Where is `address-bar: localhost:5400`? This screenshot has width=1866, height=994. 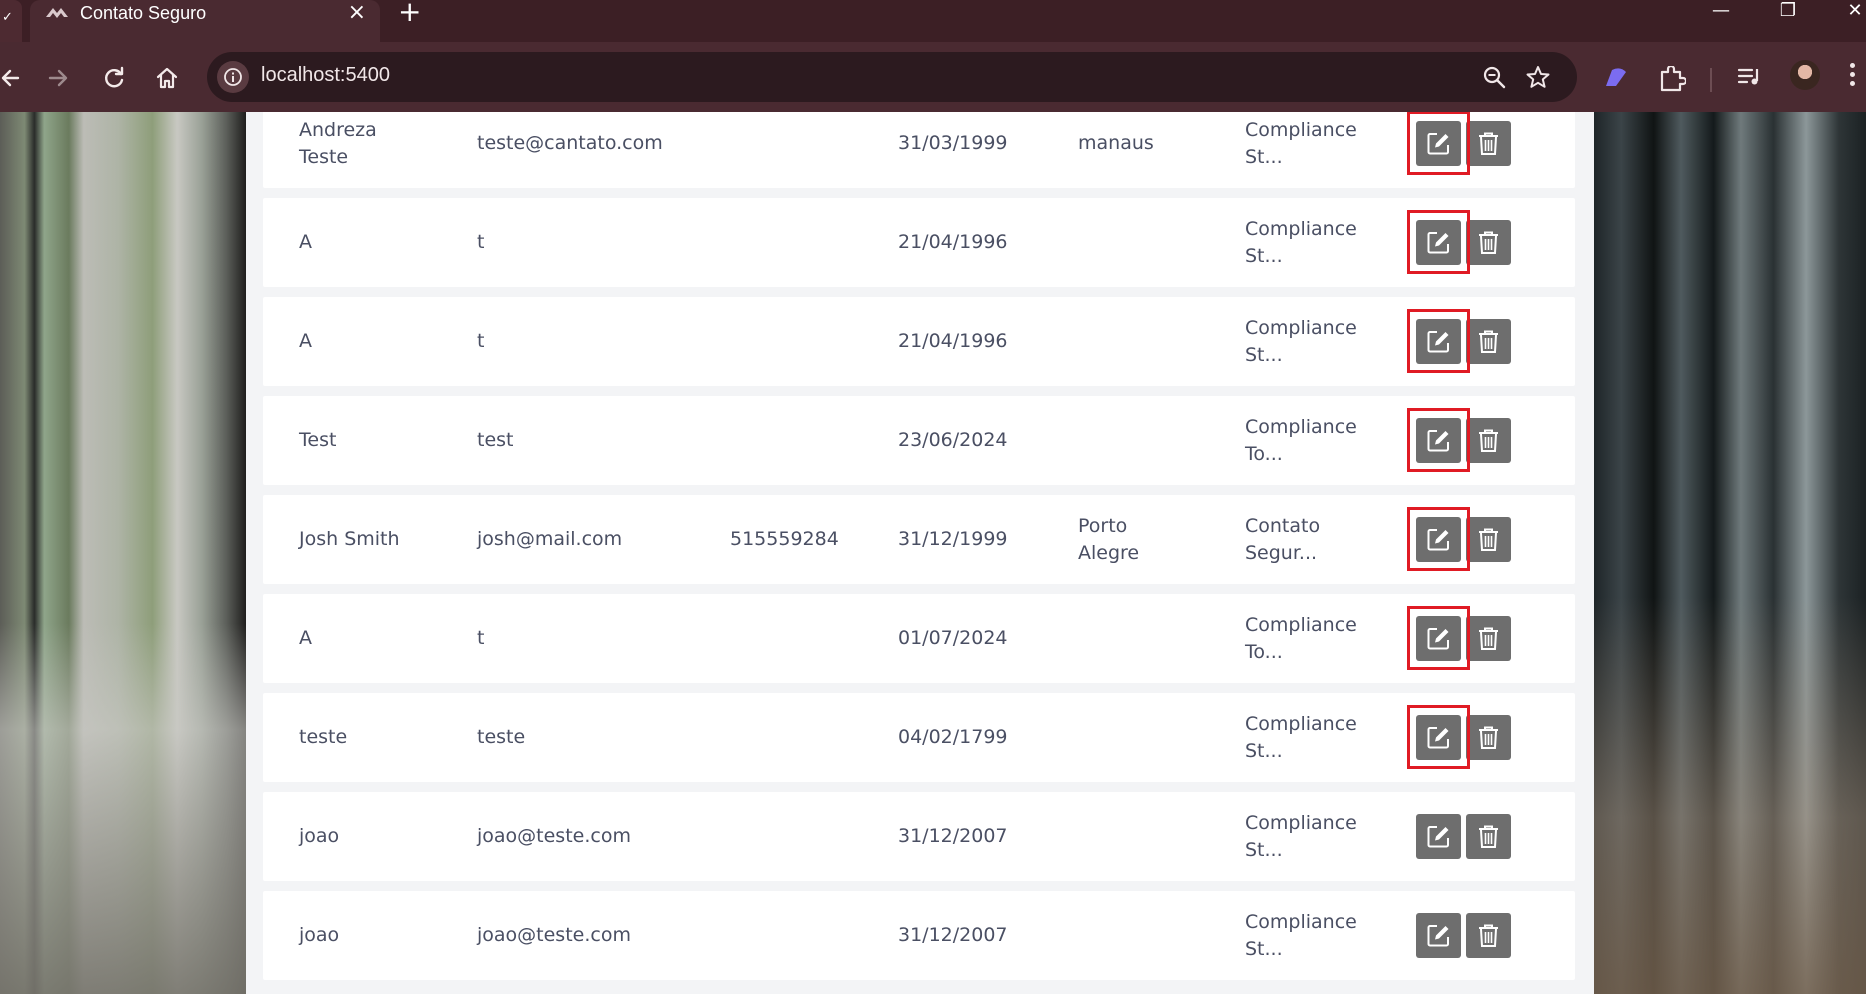
address-bar: localhost:5400 is located at coordinates (892, 77).